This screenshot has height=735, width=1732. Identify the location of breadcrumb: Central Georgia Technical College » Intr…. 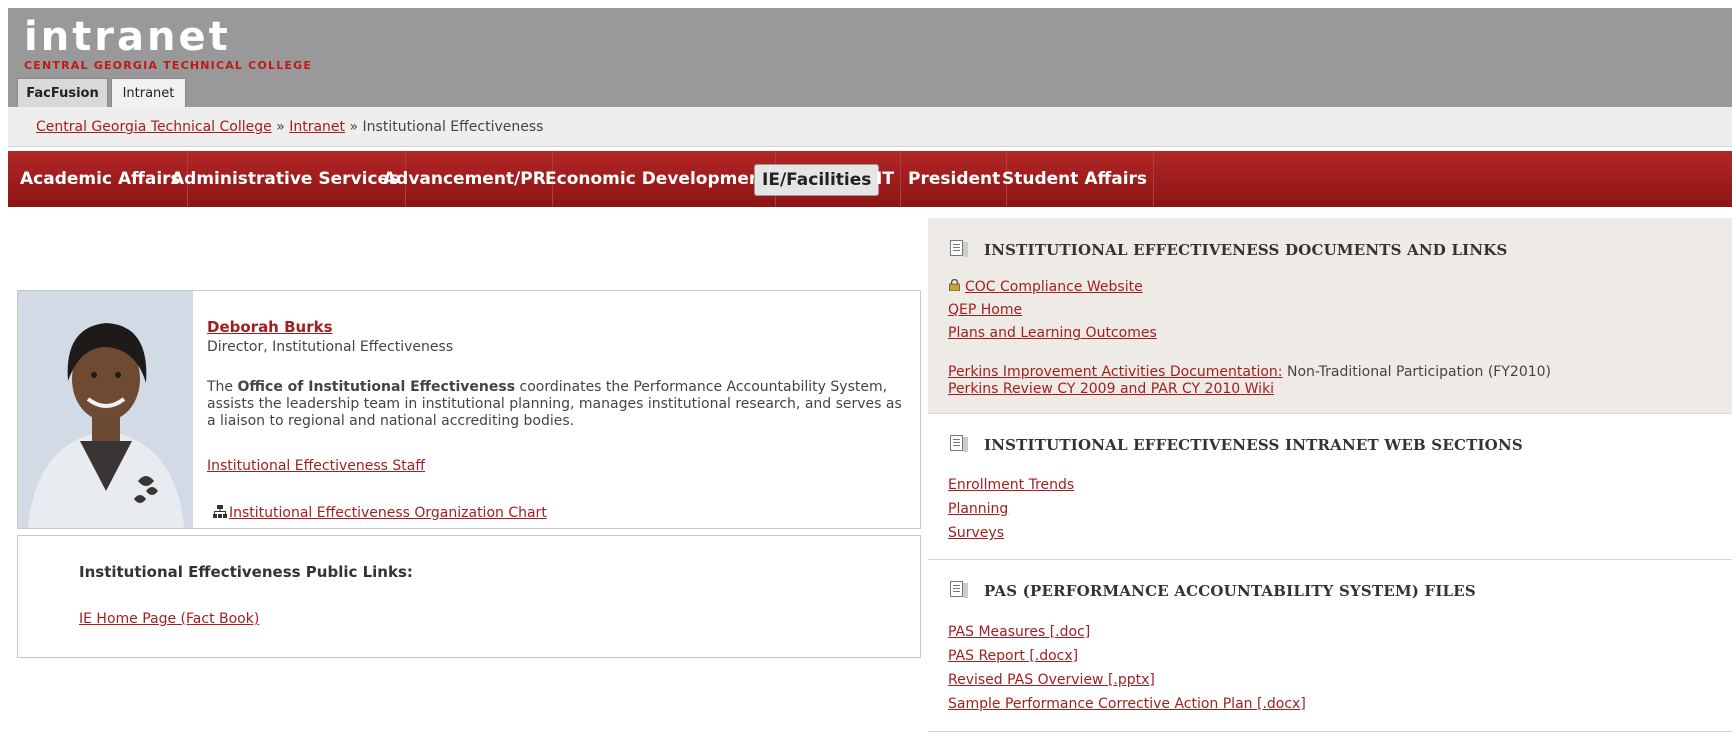
(870, 127).